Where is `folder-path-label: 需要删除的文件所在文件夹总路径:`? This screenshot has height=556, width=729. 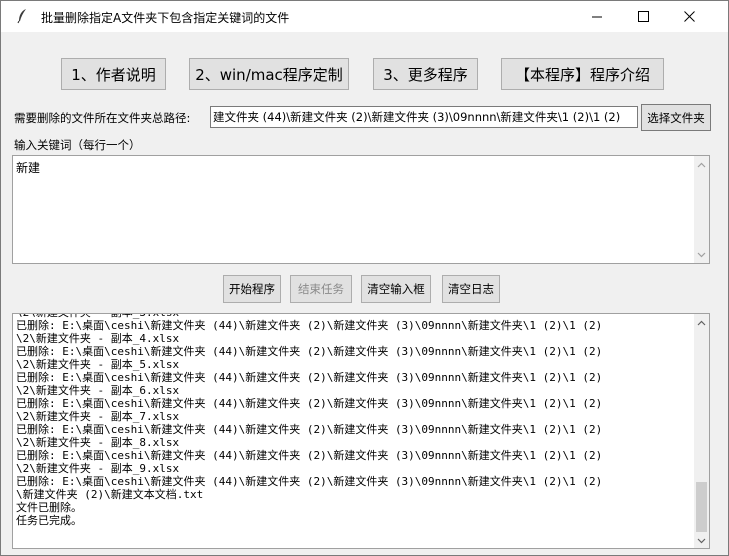 folder-path-label: 需要删除的文件所在文件夹总路径: is located at coordinates (102, 118).